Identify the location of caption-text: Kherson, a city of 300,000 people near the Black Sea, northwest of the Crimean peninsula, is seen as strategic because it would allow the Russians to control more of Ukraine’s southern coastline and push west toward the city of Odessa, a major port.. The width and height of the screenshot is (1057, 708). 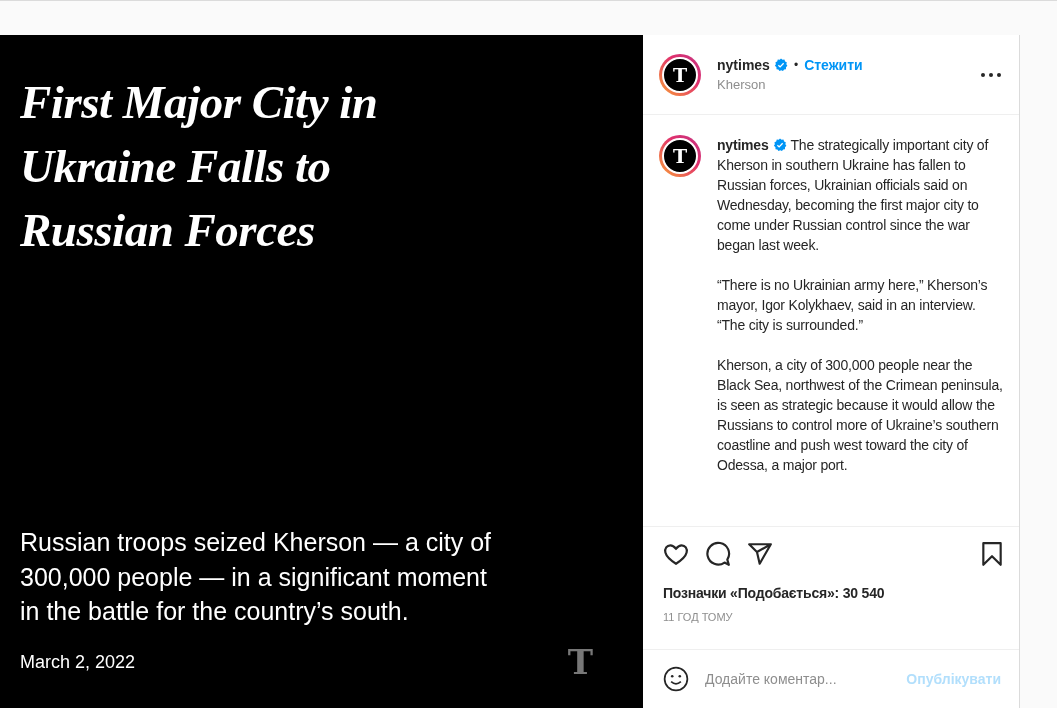
(860, 415).